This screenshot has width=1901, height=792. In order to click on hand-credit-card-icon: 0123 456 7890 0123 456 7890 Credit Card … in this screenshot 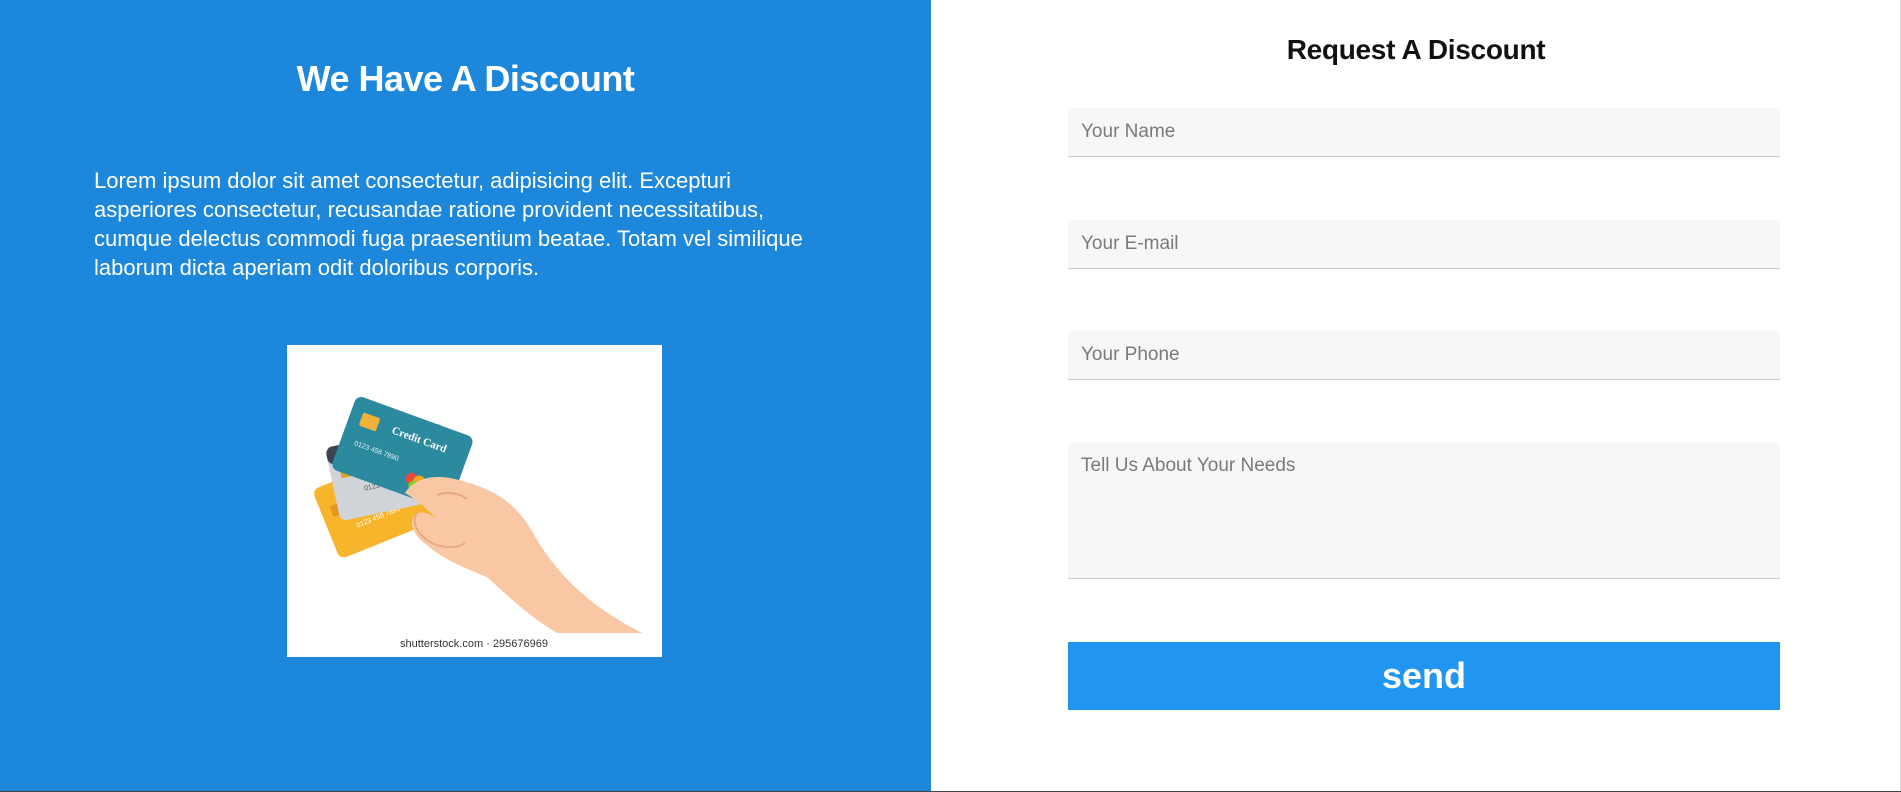, I will do `click(478, 523)`.